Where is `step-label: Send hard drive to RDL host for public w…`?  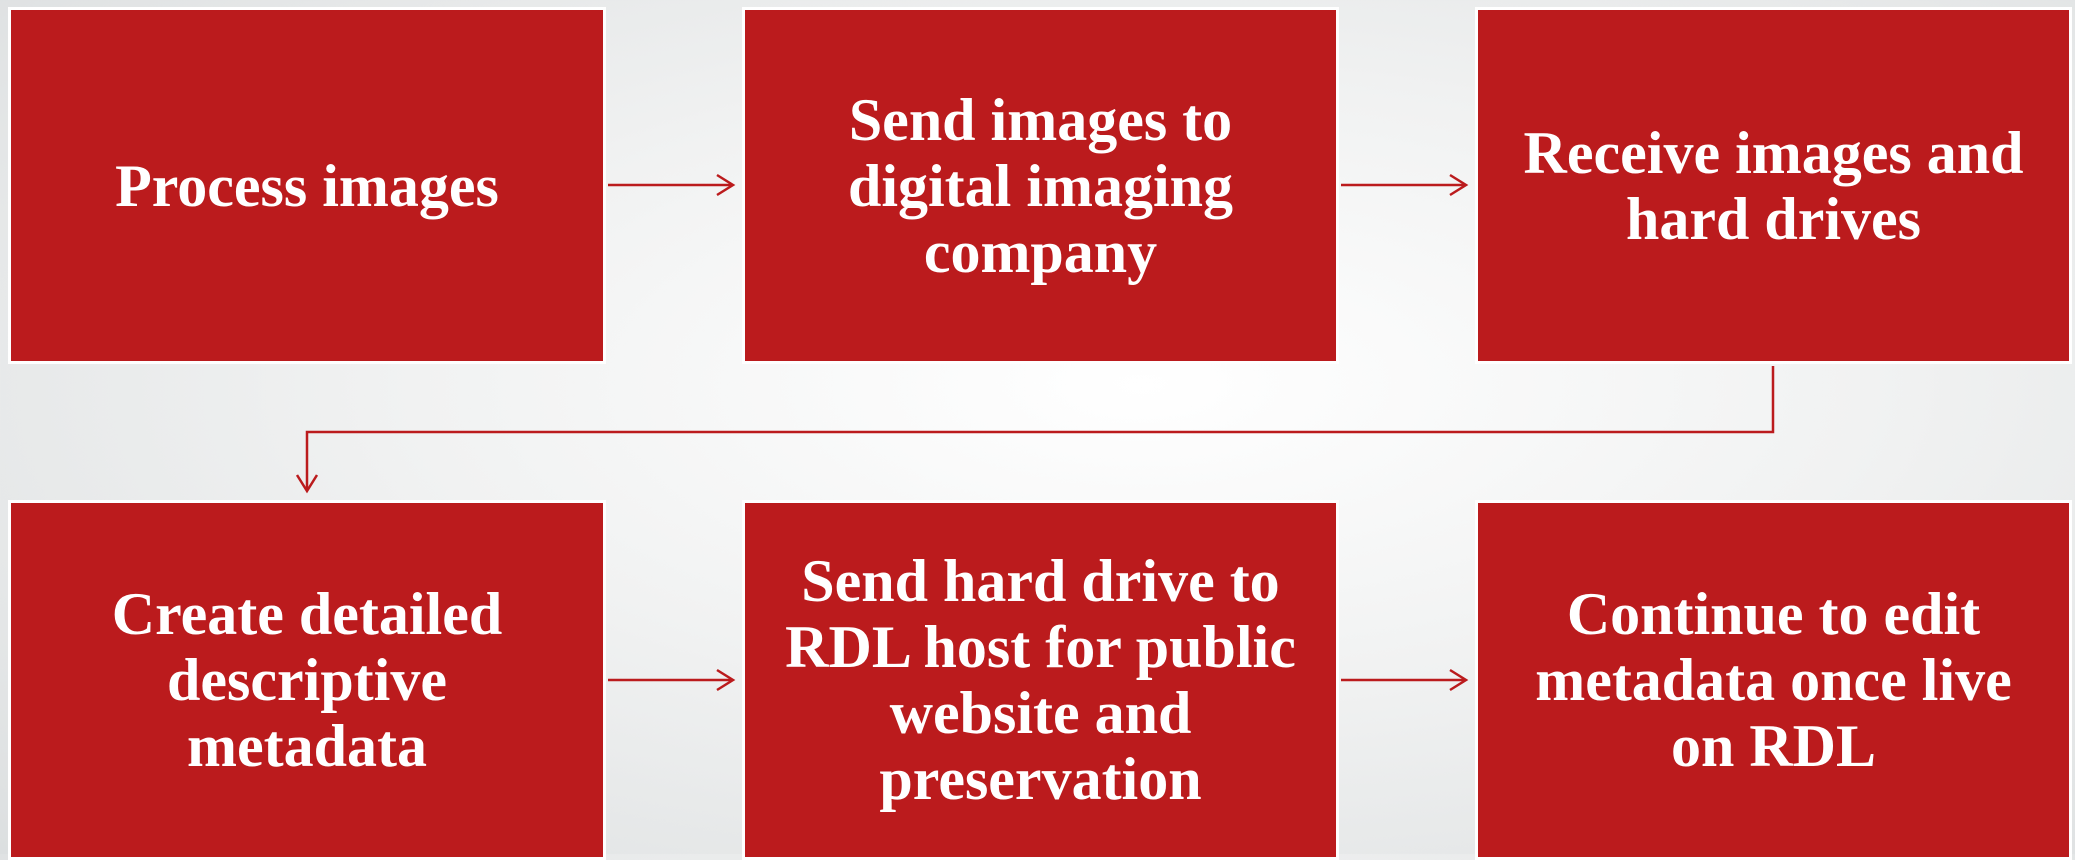
step-label: Send hard drive to RDL host for public w… is located at coordinates (1040, 680).